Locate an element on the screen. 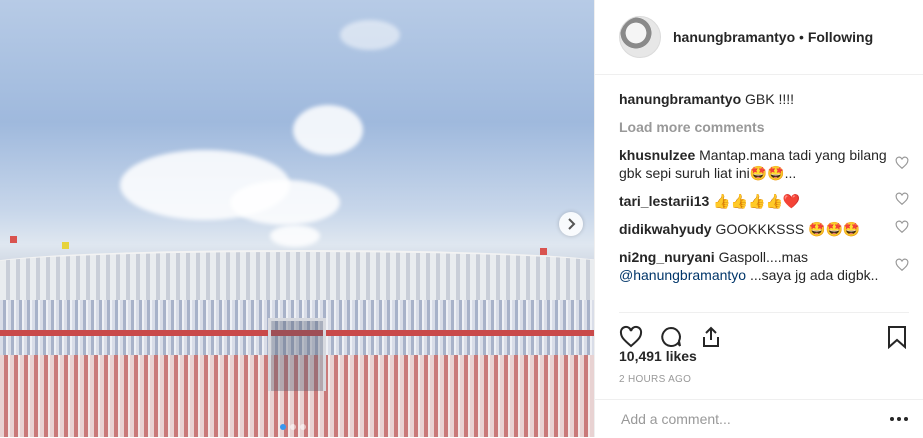  post-actions is located at coordinates (764, 331).